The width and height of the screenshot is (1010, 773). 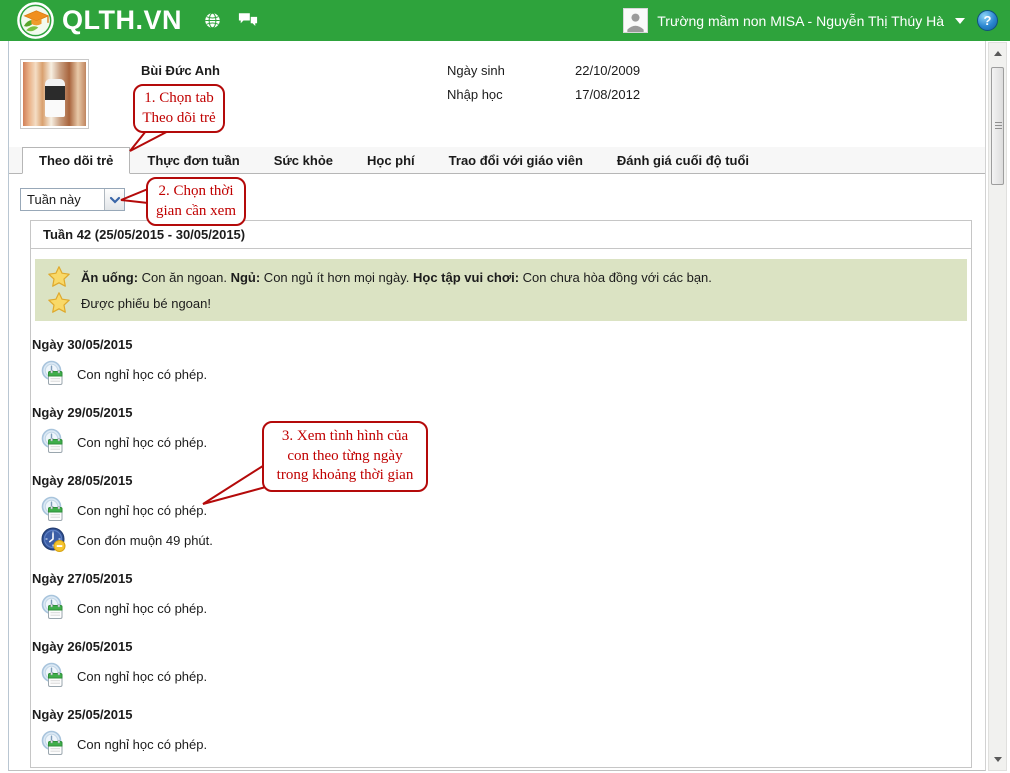 What do you see at coordinates (193, 160) in the screenshot?
I see `tab-thuc-don-tuan: Thực đơn tuần` at bounding box center [193, 160].